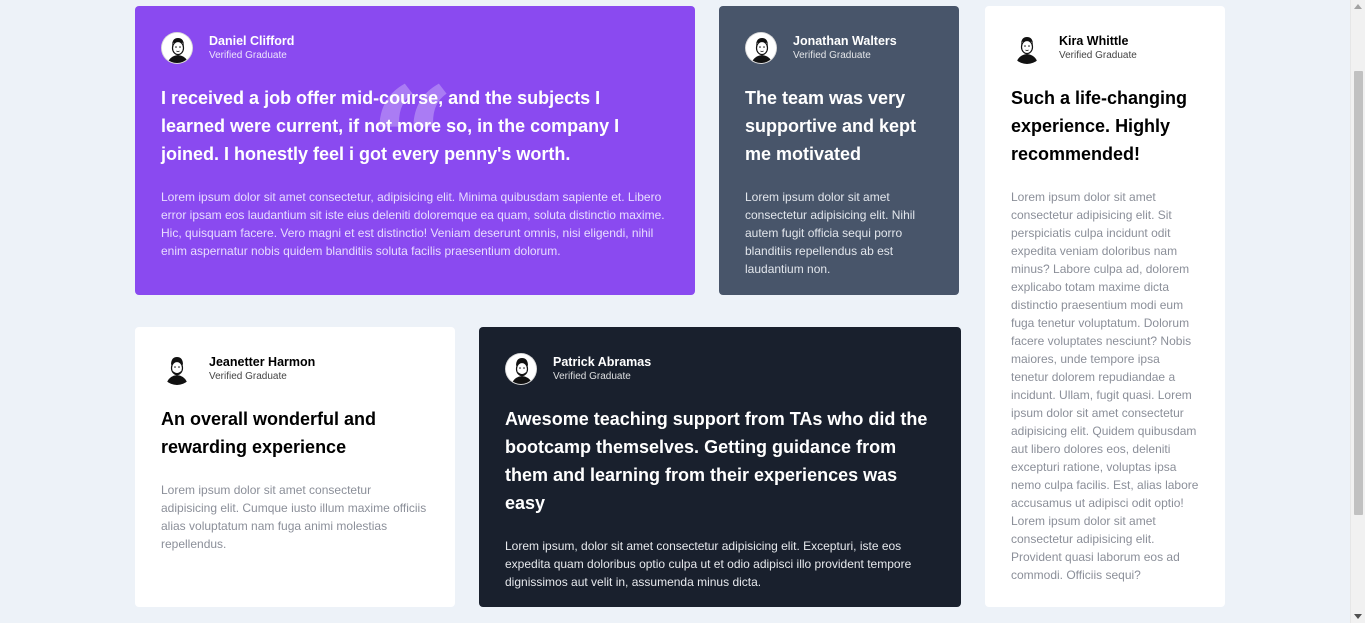 Image resolution: width=1365 pixels, height=623 pixels. What do you see at coordinates (1358, 293) in the screenshot?
I see `scroll-thumb` at bounding box center [1358, 293].